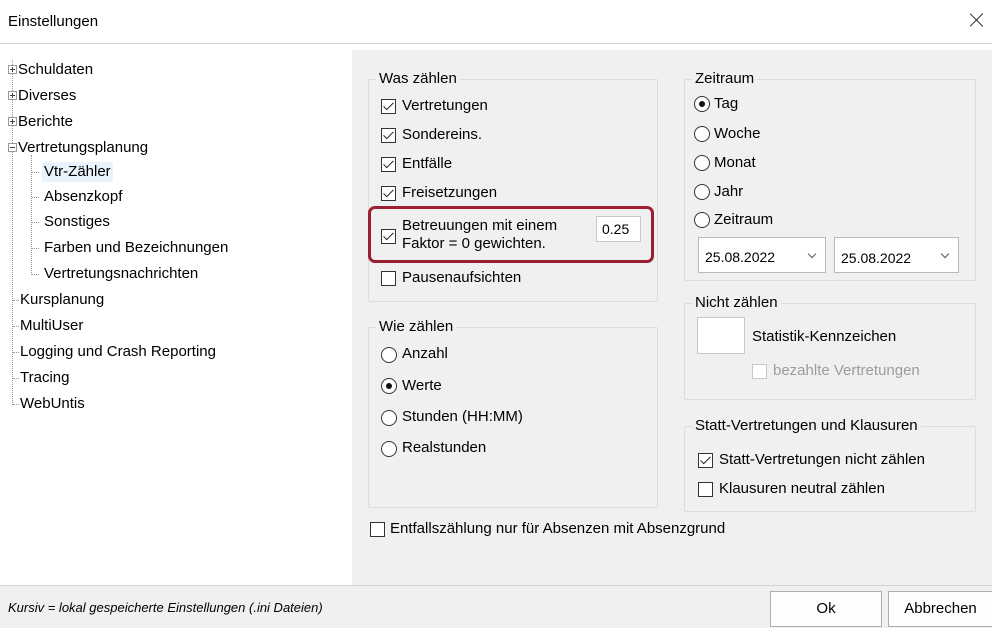 The image size is (992, 628). Describe the element at coordinates (736, 303) in the screenshot. I see `group-label: Nicht zählen` at that location.